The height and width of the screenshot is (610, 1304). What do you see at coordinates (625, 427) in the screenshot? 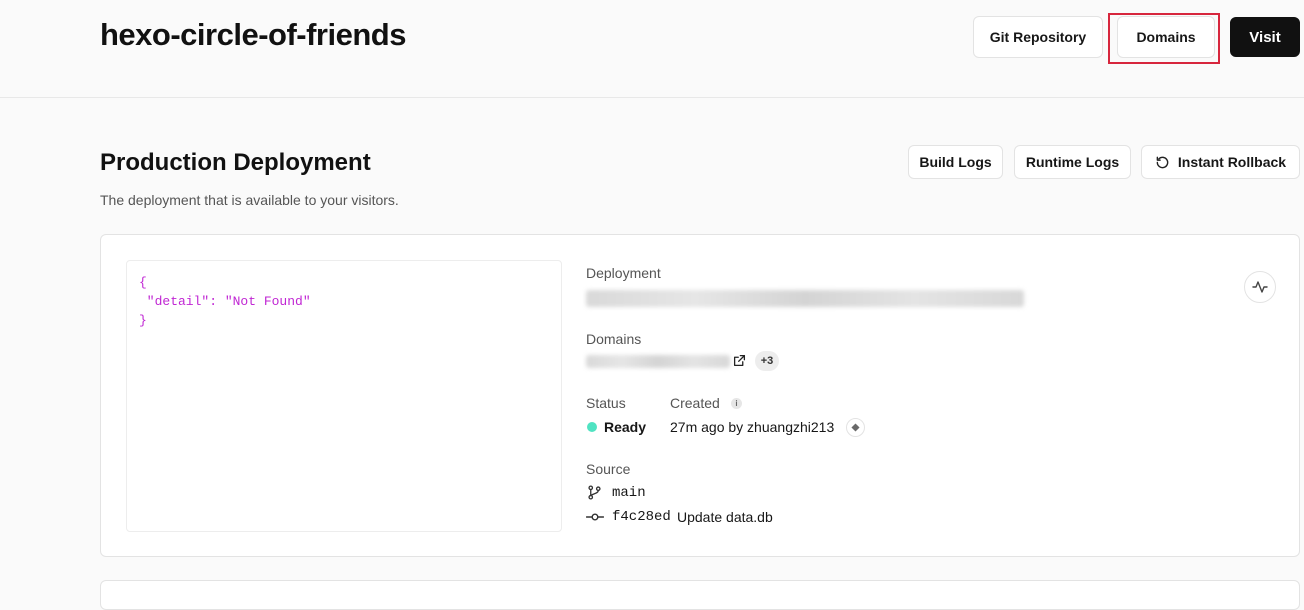
I see `status-value: Ready` at bounding box center [625, 427].